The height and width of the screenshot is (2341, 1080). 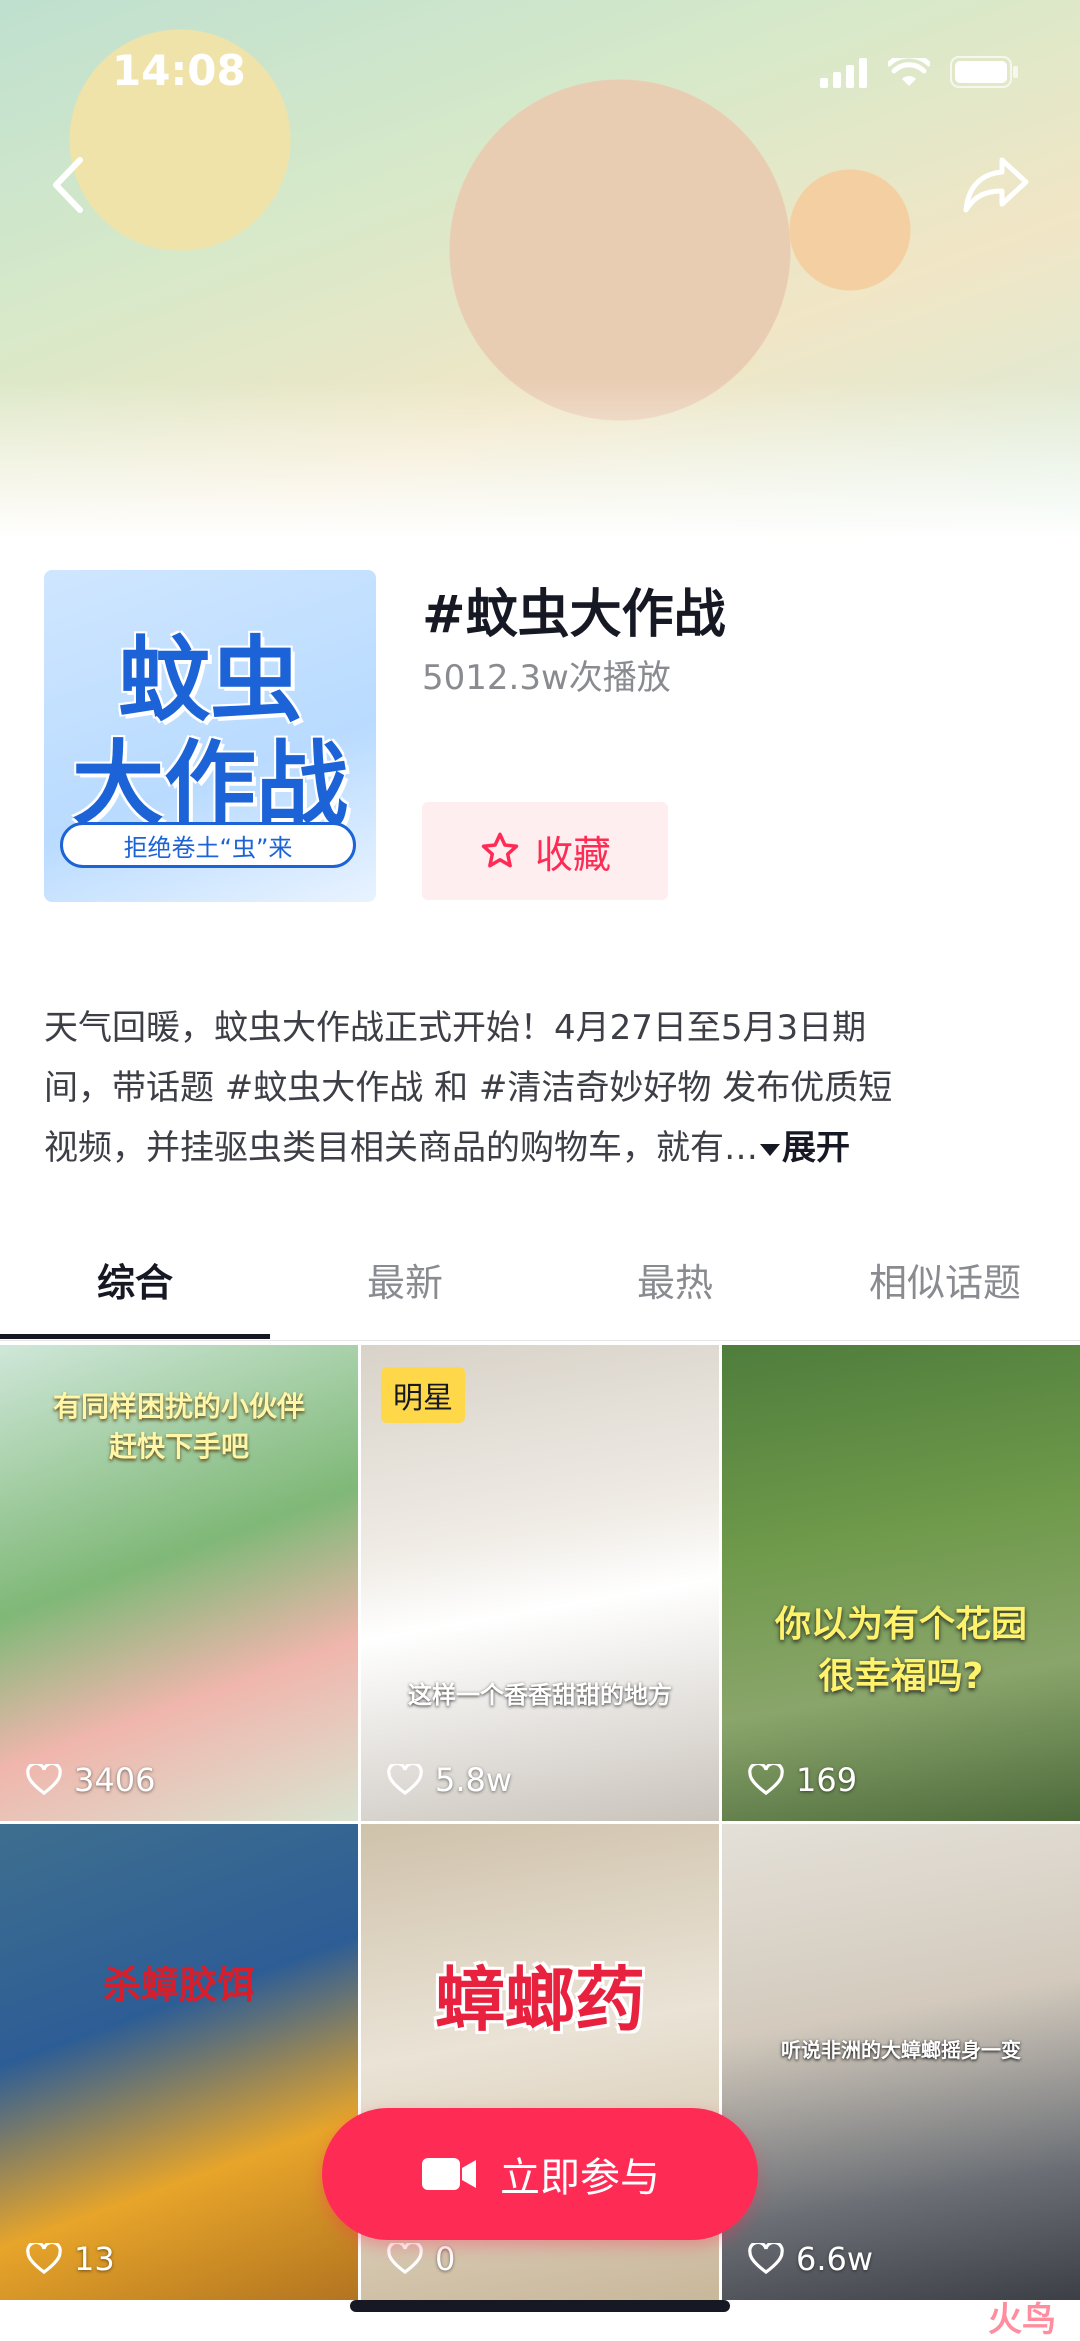 I want to click on video-caption: 这样一个香香甜甜的地方, so click(x=540, y=1695).